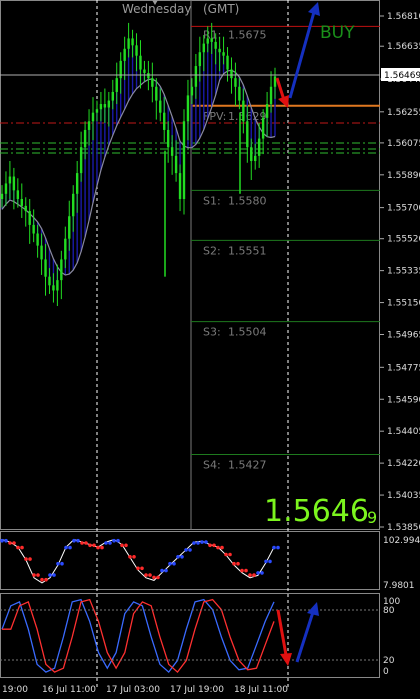 The image size is (420, 699). Describe the element at coordinates (156, 9) in the screenshot. I see `day-label: Wednesday` at that location.